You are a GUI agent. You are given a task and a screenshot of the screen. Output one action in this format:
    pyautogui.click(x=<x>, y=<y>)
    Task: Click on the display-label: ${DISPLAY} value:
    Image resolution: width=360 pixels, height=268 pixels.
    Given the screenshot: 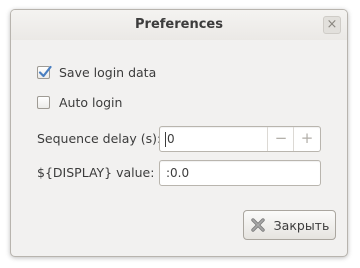 What is the action you would take?
    pyautogui.click(x=96, y=172)
    